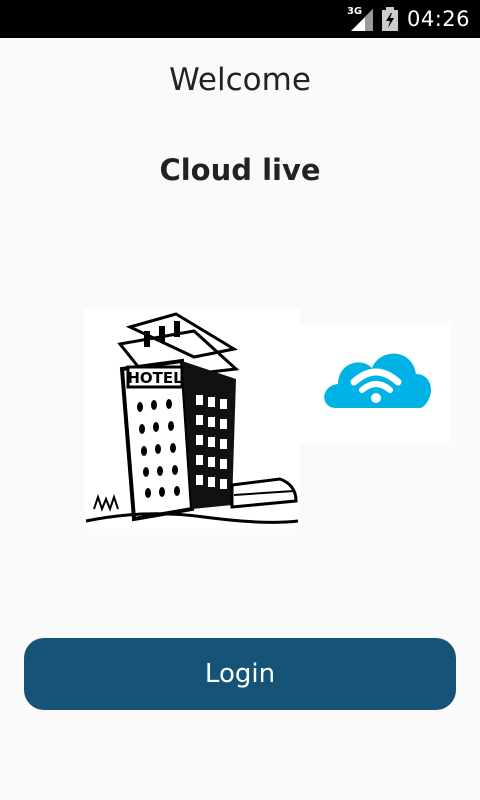 Image resolution: width=480 pixels, height=800 pixels. Describe the element at coordinates (155, 378) in the screenshot. I see `svg-text: HOTEL` at that location.